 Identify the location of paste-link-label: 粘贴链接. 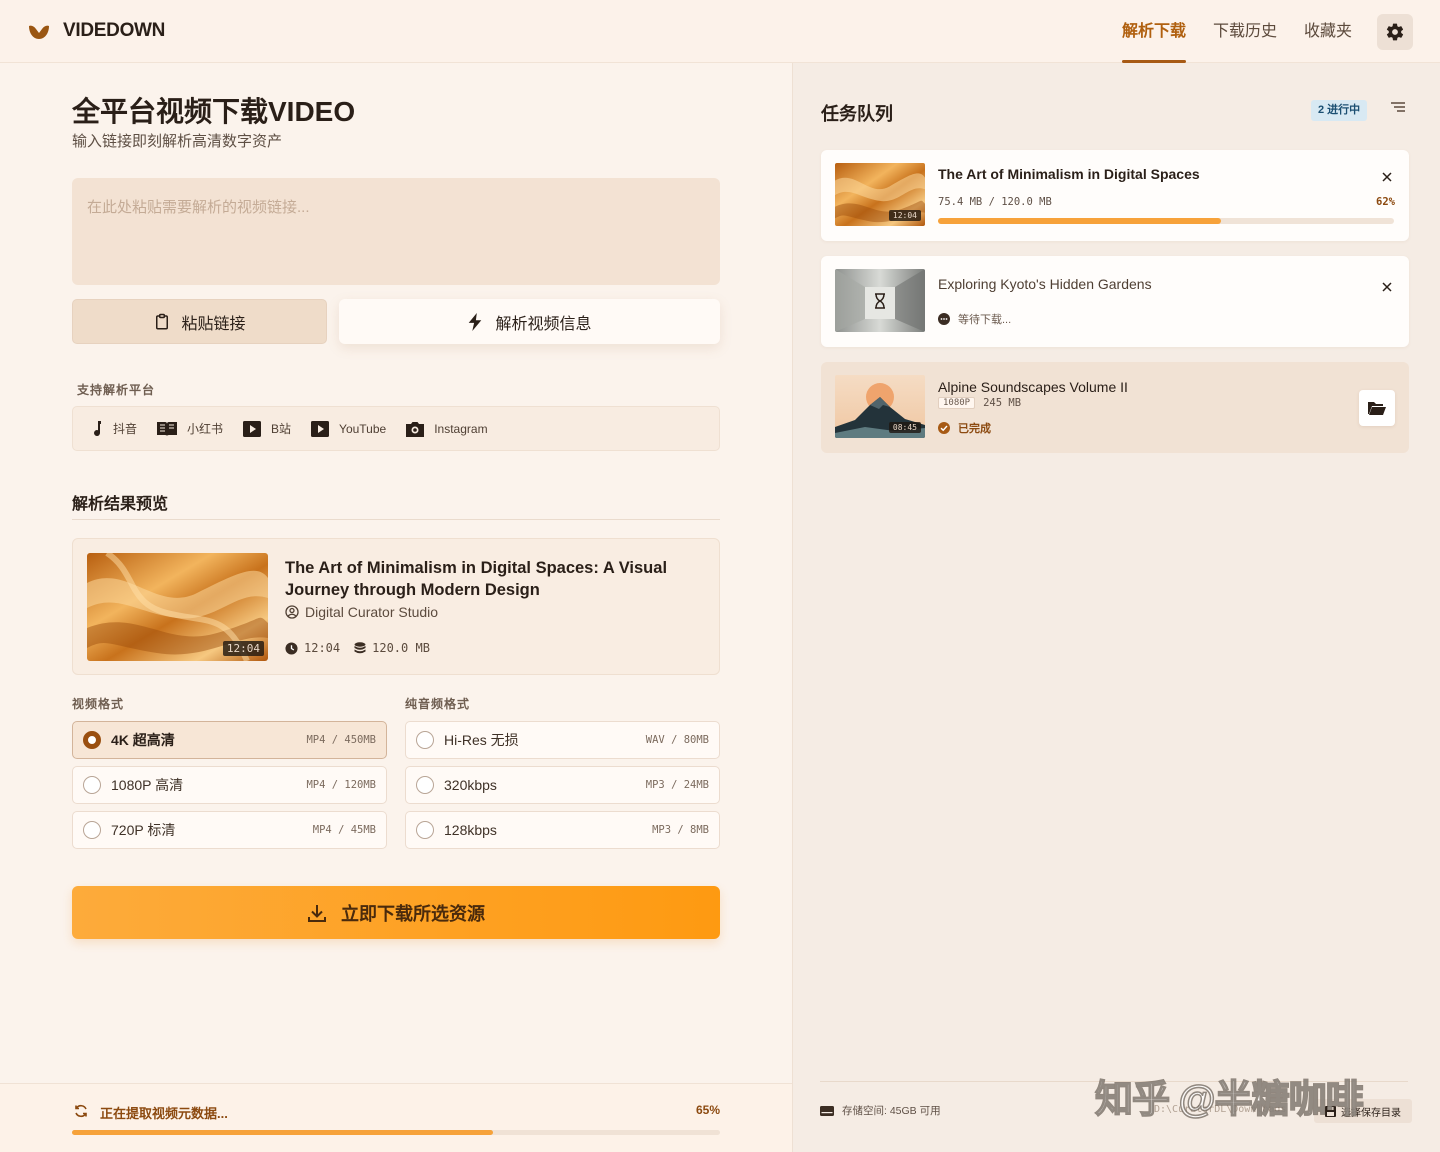
(213, 324).